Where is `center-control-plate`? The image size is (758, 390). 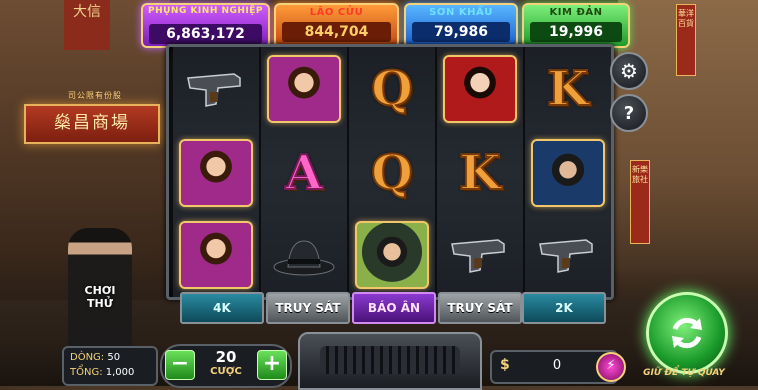
center-control-plate is located at coordinates (390, 361).